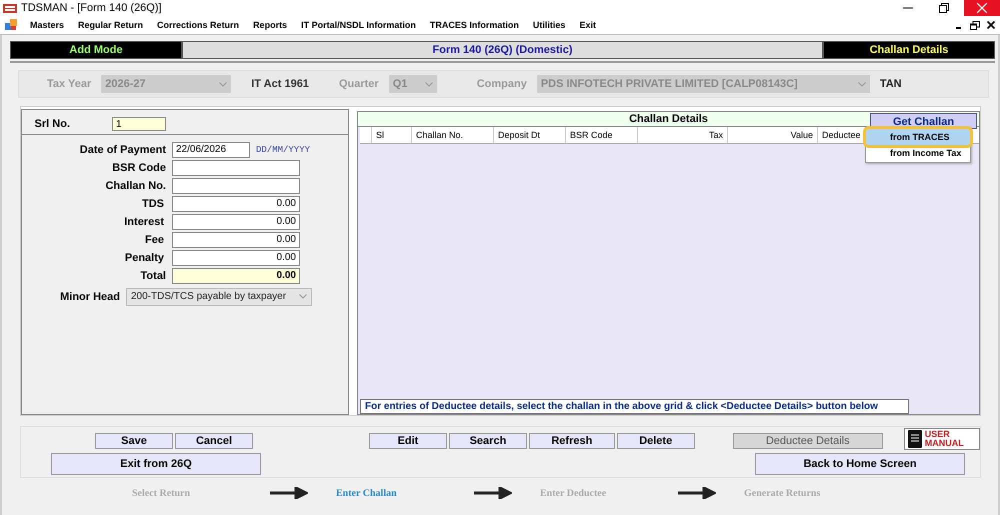 The width and height of the screenshot is (1000, 515). What do you see at coordinates (359, 84) in the screenshot?
I see `field-label: Quarter` at bounding box center [359, 84].